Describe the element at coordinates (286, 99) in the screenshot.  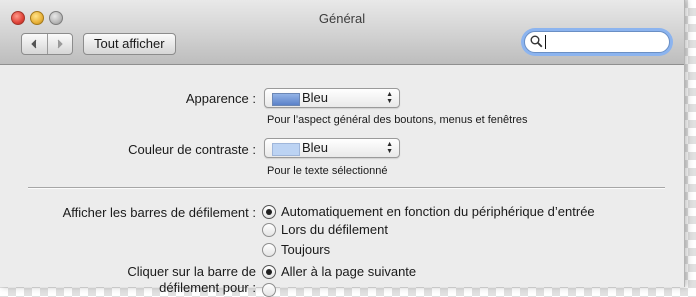
I see `appearance-swatch` at that location.